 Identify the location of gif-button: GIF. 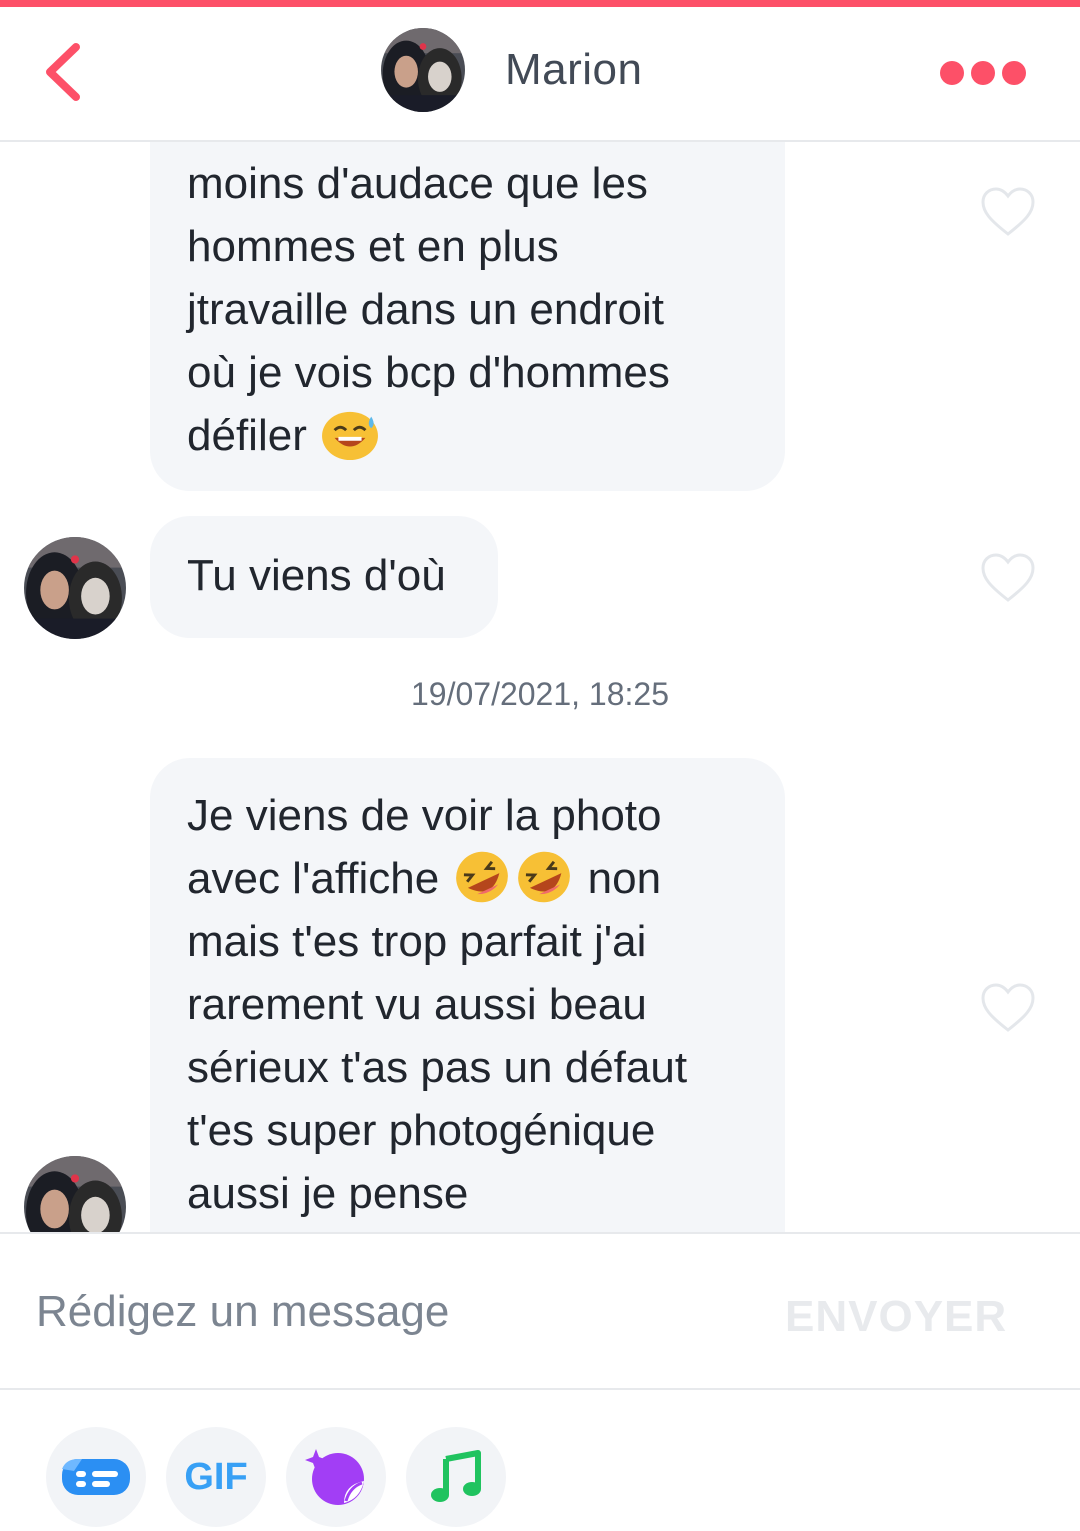
(216, 1477).